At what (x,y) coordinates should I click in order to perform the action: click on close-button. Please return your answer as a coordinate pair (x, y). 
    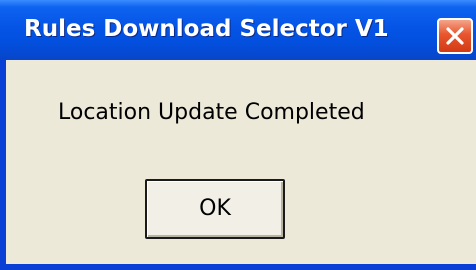
    Looking at the image, I should click on (455, 36).